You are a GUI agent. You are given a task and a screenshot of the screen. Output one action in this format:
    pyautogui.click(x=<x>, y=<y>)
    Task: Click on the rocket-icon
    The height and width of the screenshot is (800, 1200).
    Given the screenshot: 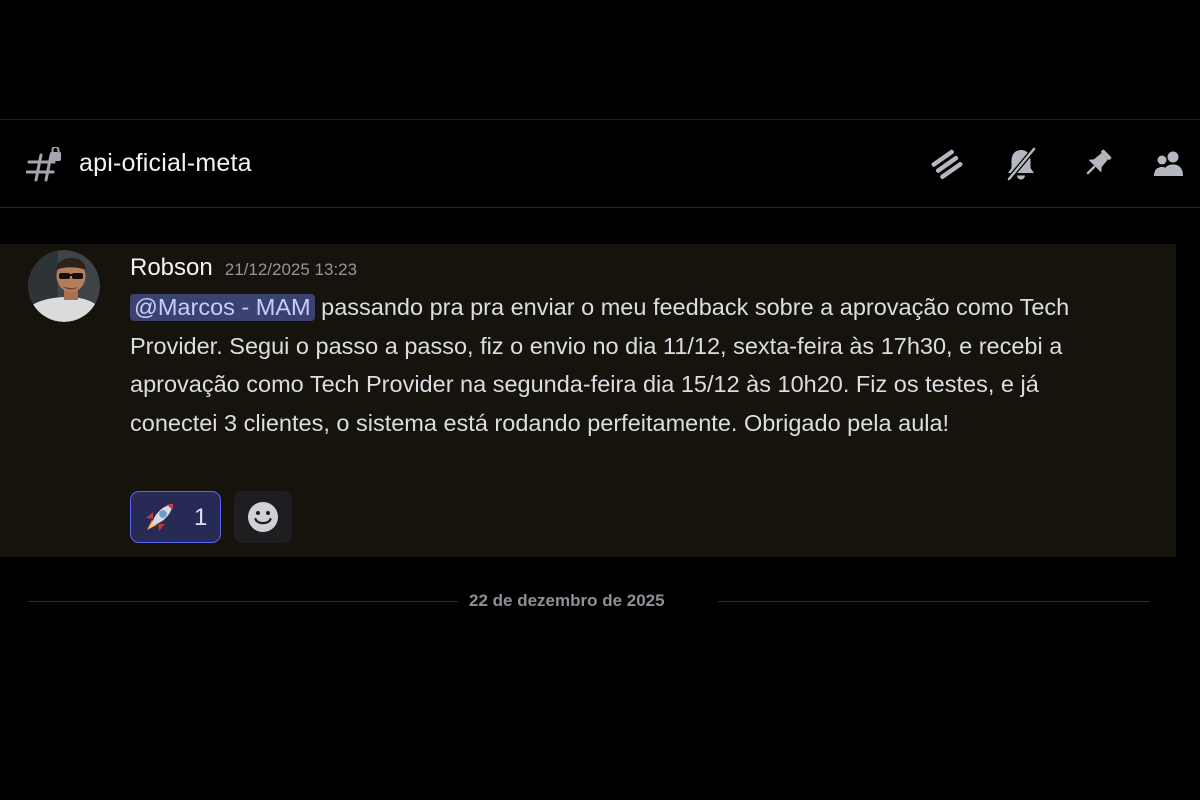 What is the action you would take?
    pyautogui.click(x=159, y=517)
    